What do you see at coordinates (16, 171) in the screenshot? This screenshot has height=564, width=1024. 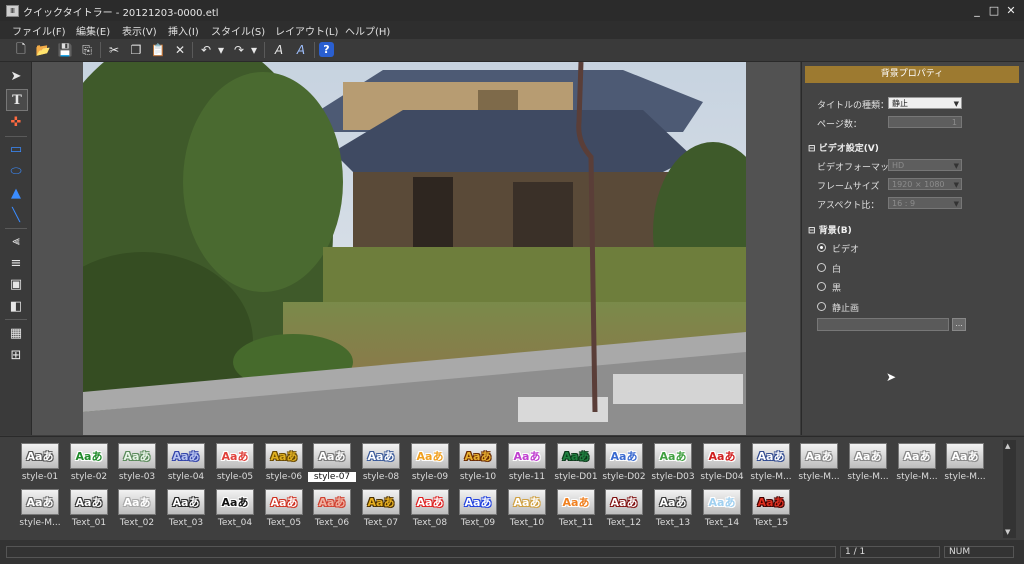 I see `ellipse-tool-icon: ⬭` at bounding box center [16, 171].